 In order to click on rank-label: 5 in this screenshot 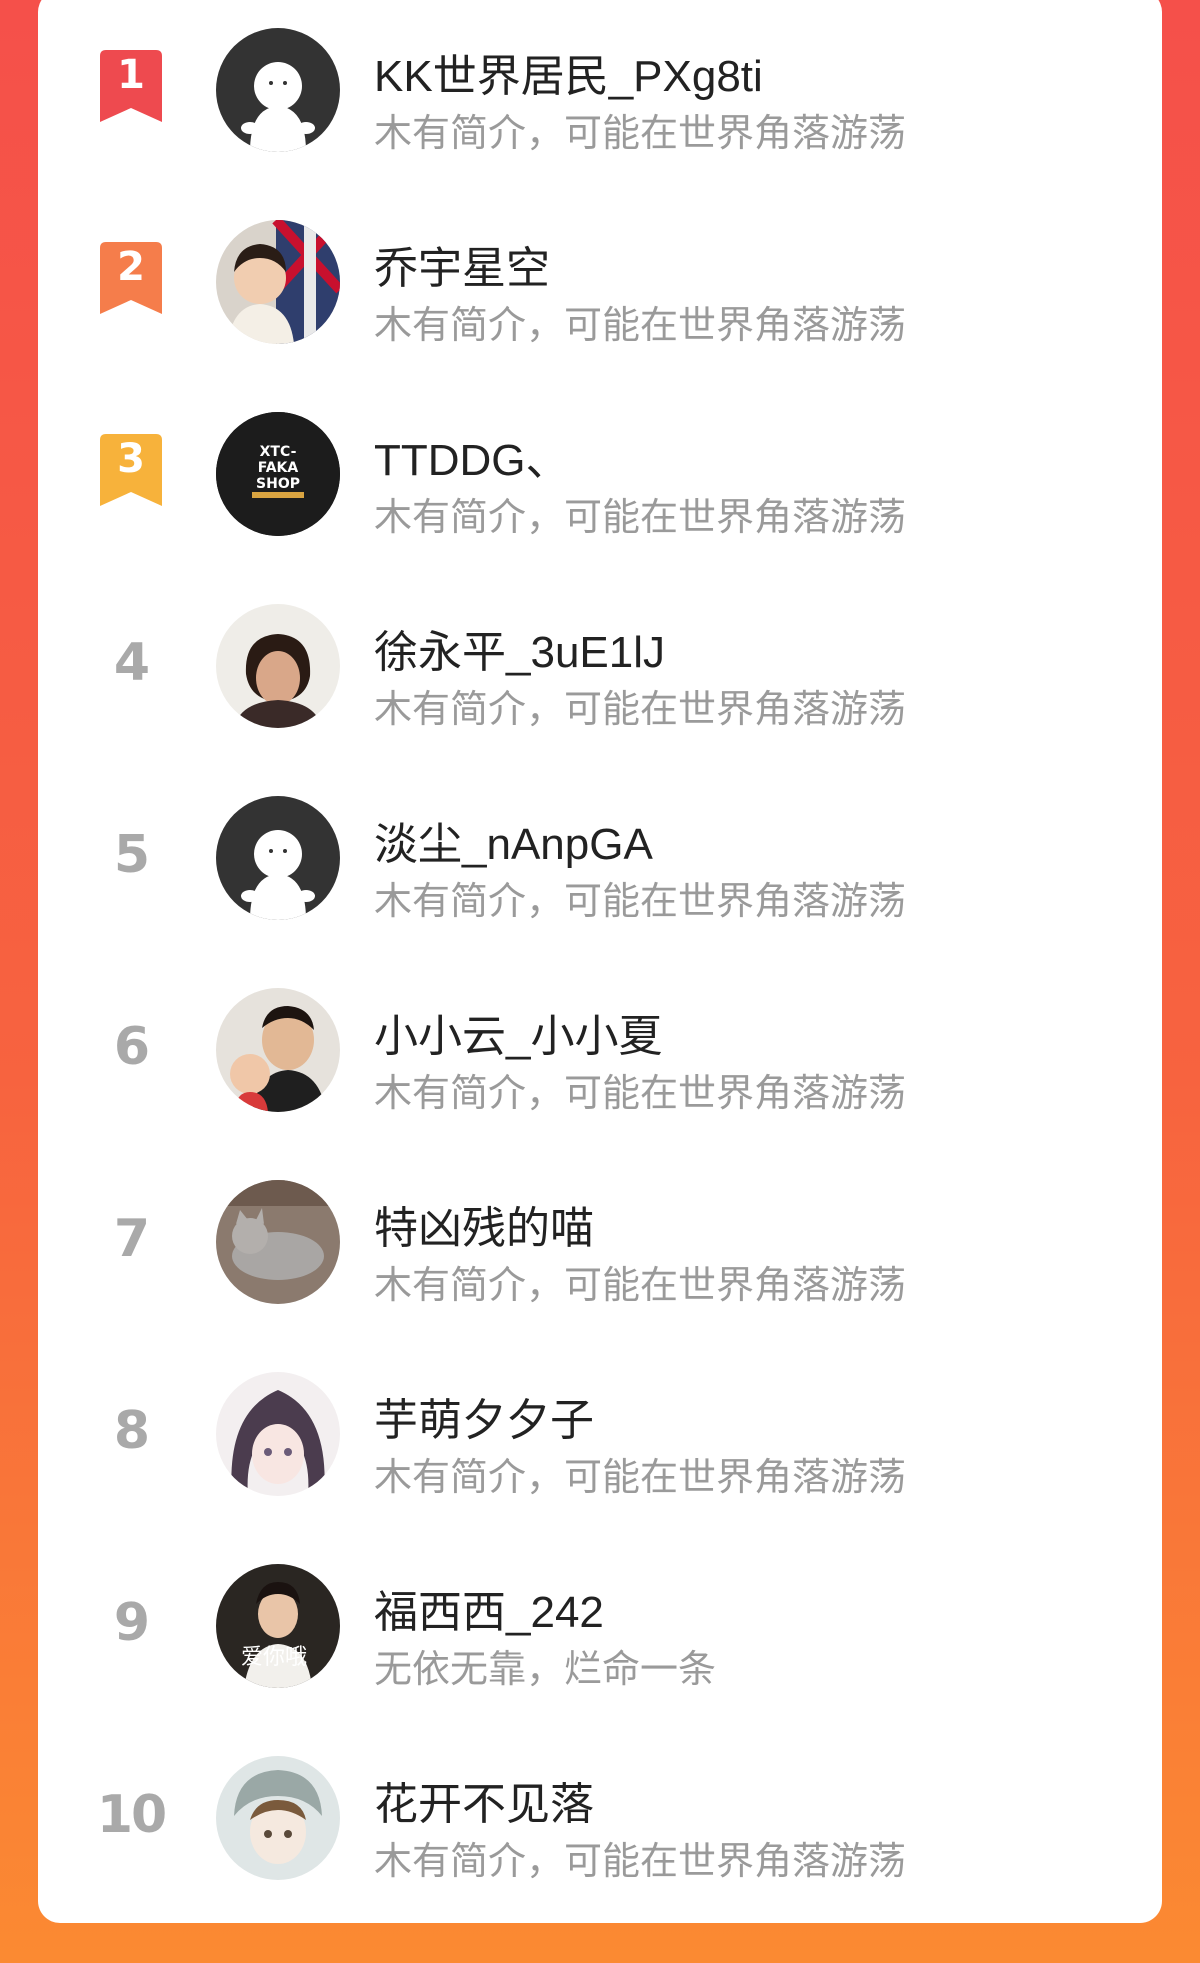, I will do `click(131, 855)`.